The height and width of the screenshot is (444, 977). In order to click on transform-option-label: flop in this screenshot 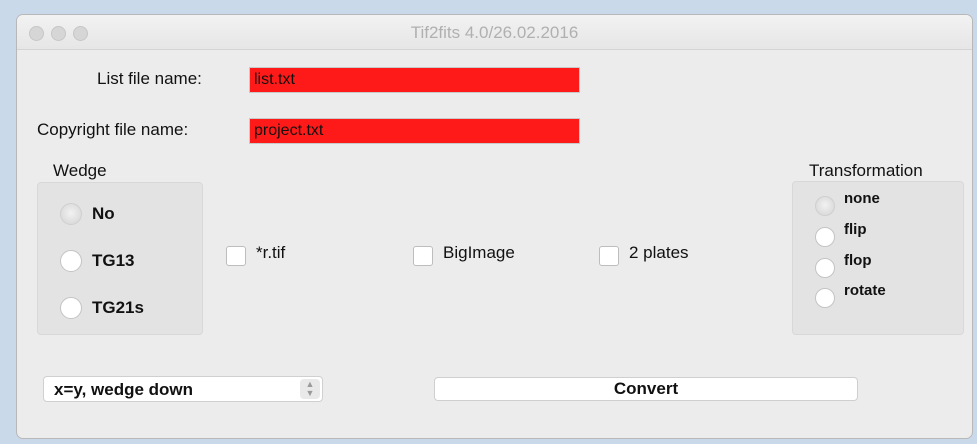, I will do `click(858, 260)`.